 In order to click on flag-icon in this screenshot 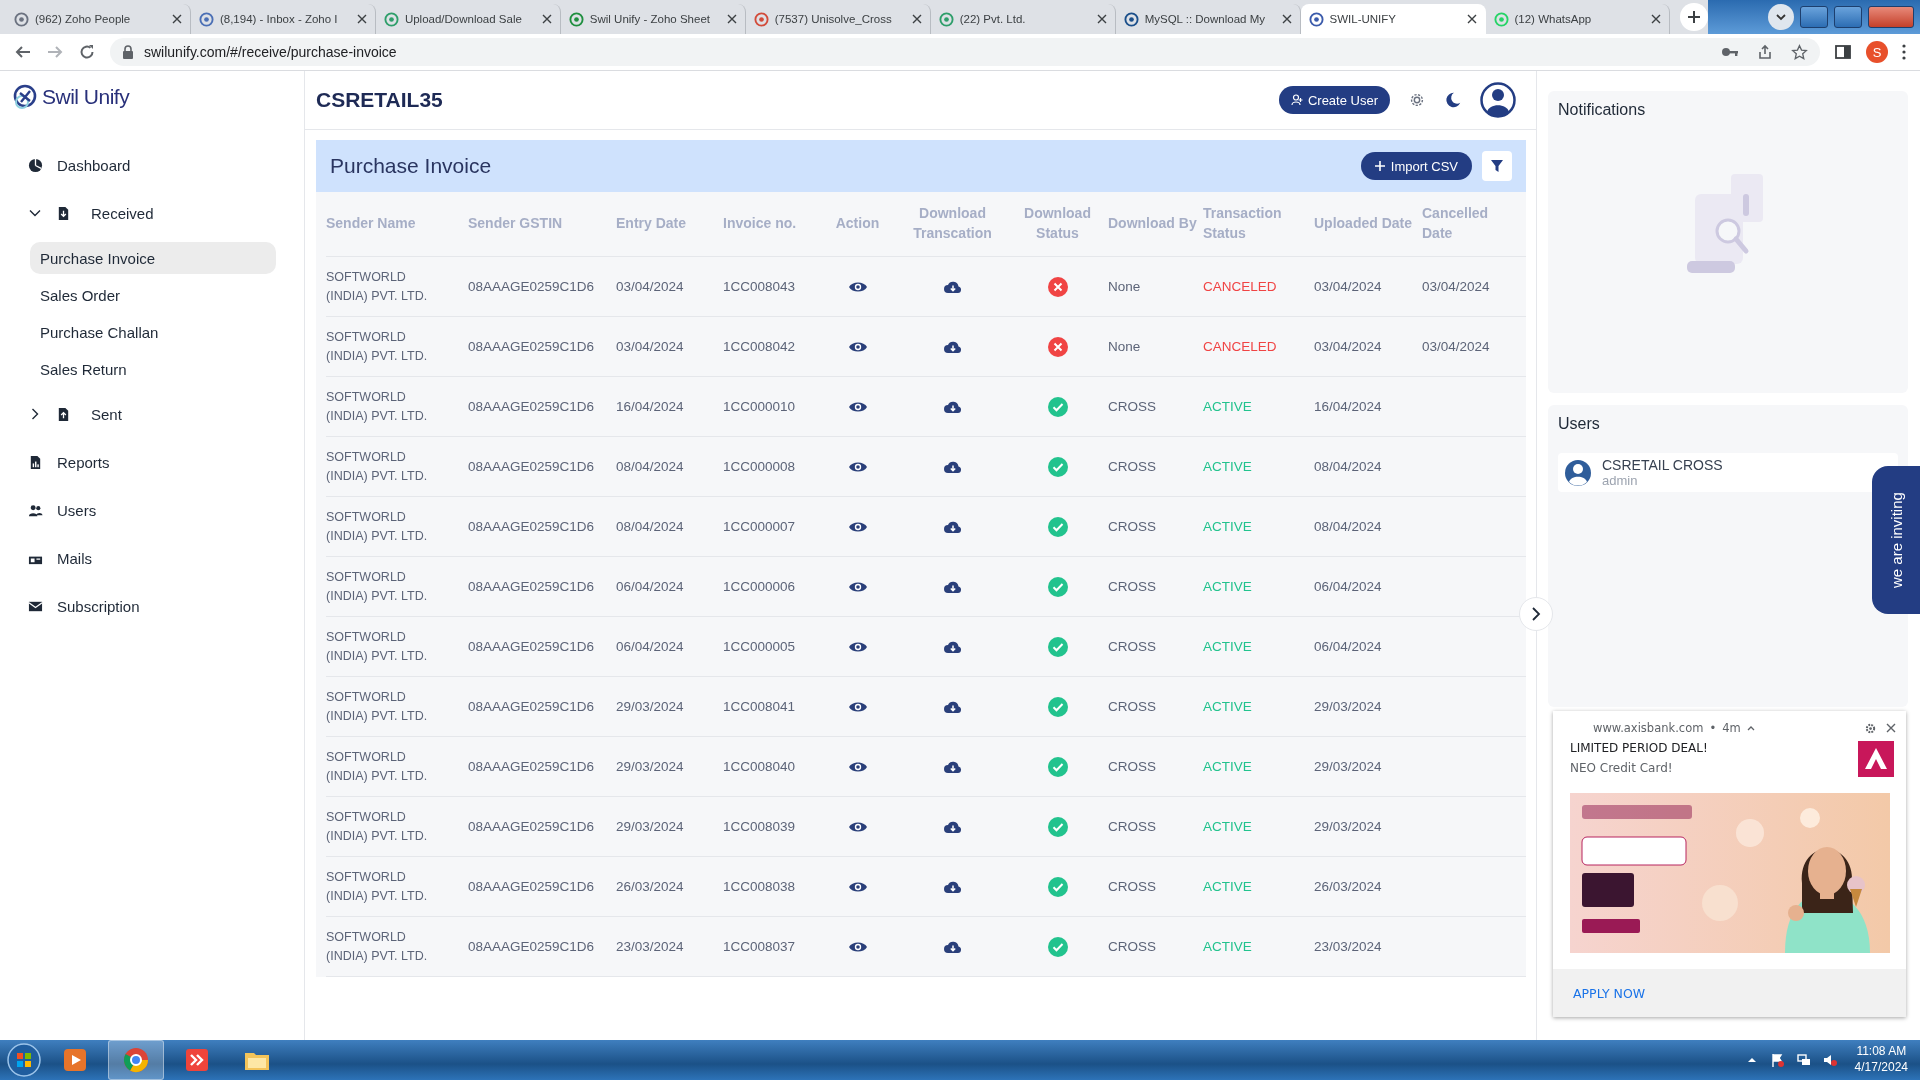, I will do `click(1777, 1060)`.